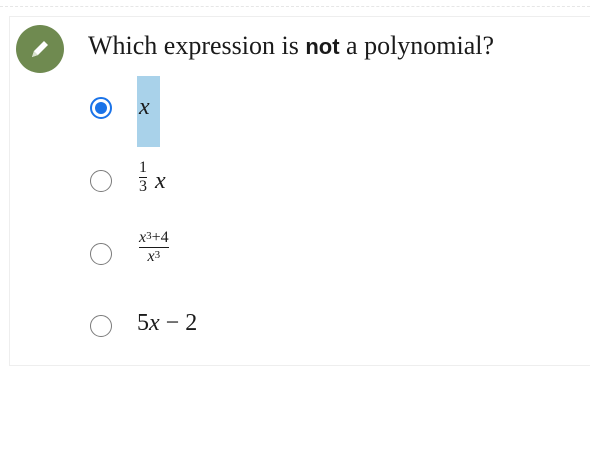 Image resolution: width=590 pixels, height=462 pixels. Describe the element at coordinates (322, 46) in the screenshot. I see `question-emphasis: not` at that location.